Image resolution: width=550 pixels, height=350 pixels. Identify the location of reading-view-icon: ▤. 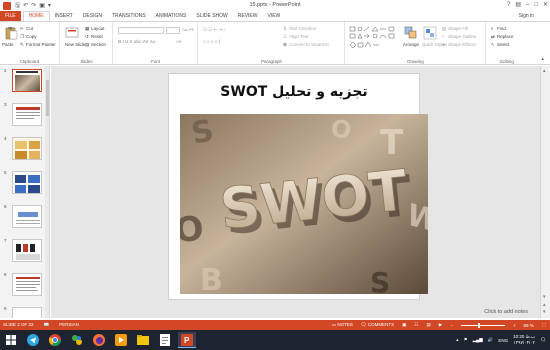
(428, 325).